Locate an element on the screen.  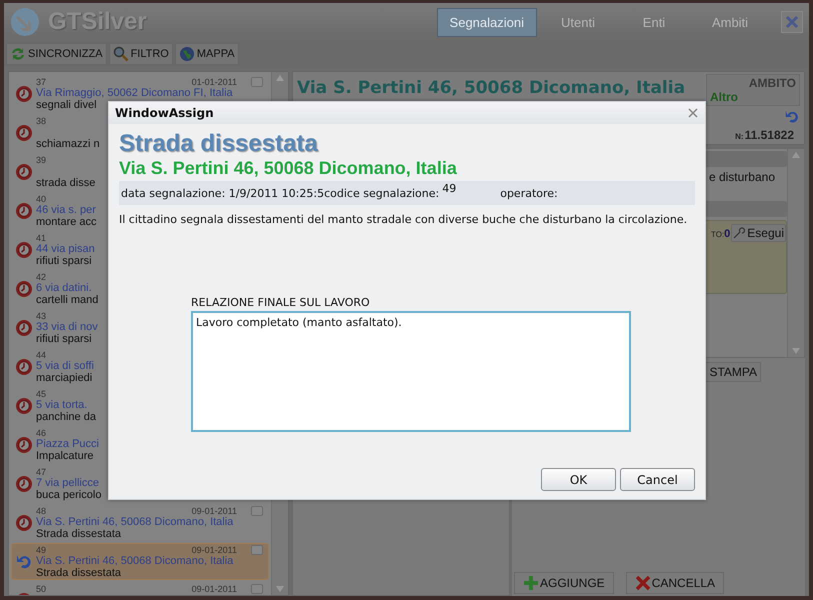
item-number: 48 is located at coordinates (41, 511).